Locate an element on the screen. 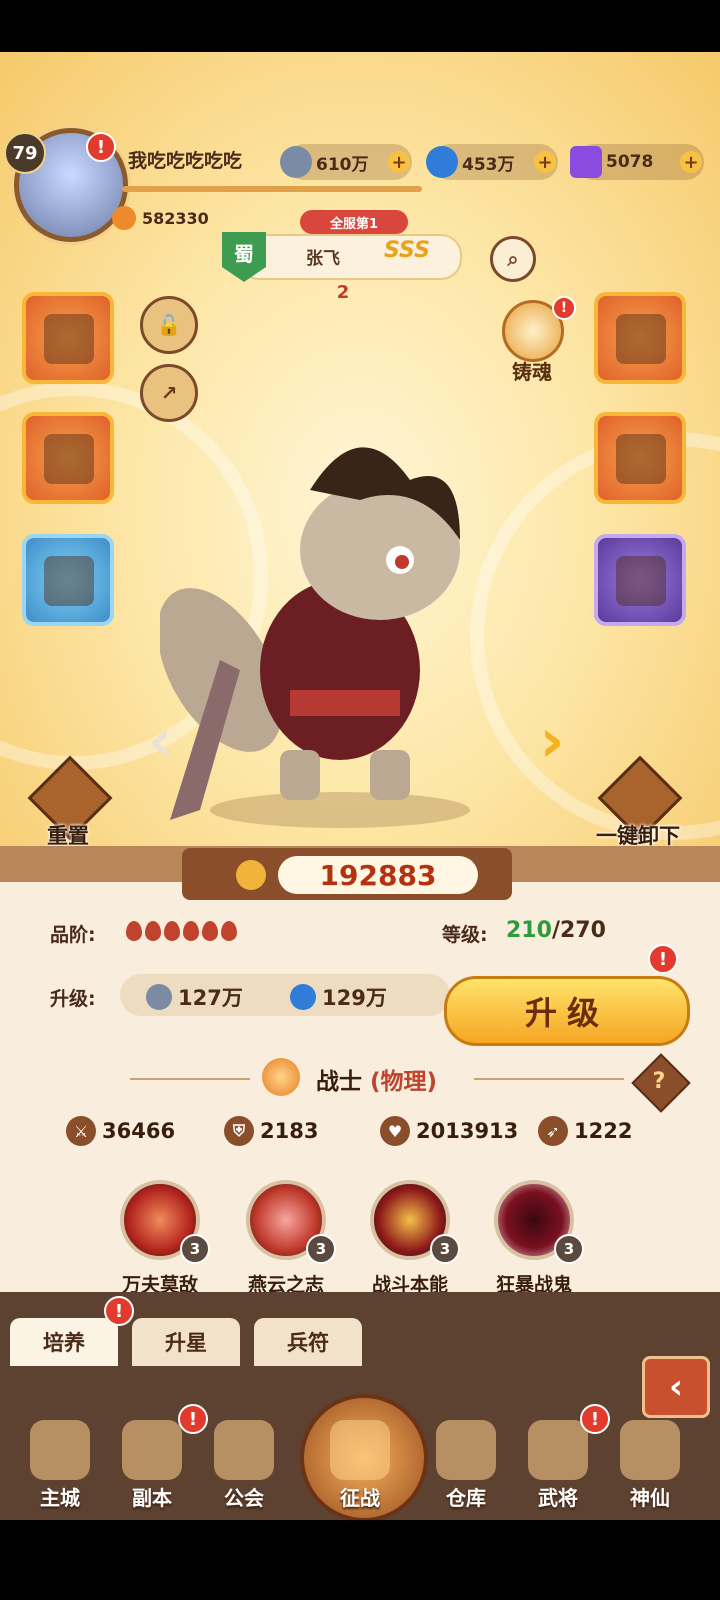 This screenshot has width=720, height=1600. speed-value: 1222 is located at coordinates (603, 1131).